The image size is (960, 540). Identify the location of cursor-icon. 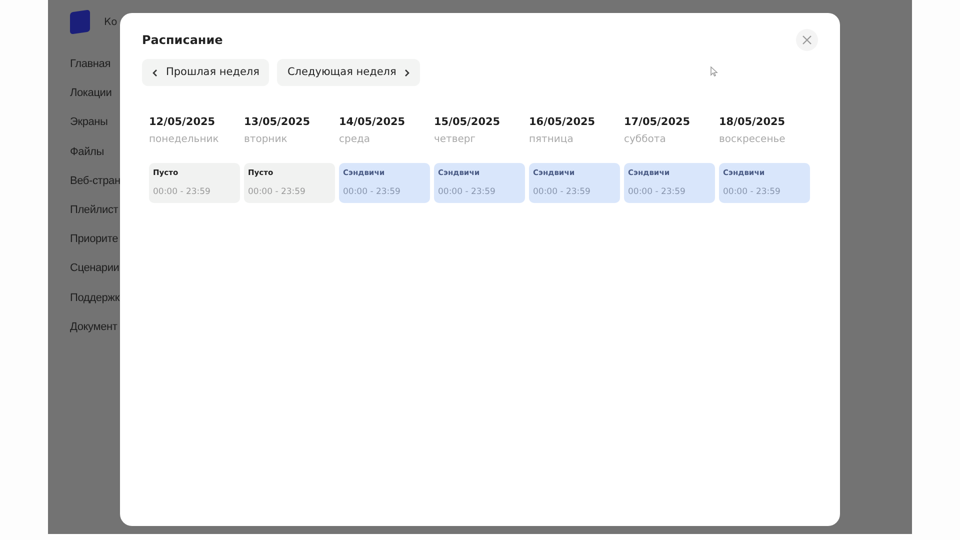
(714, 71).